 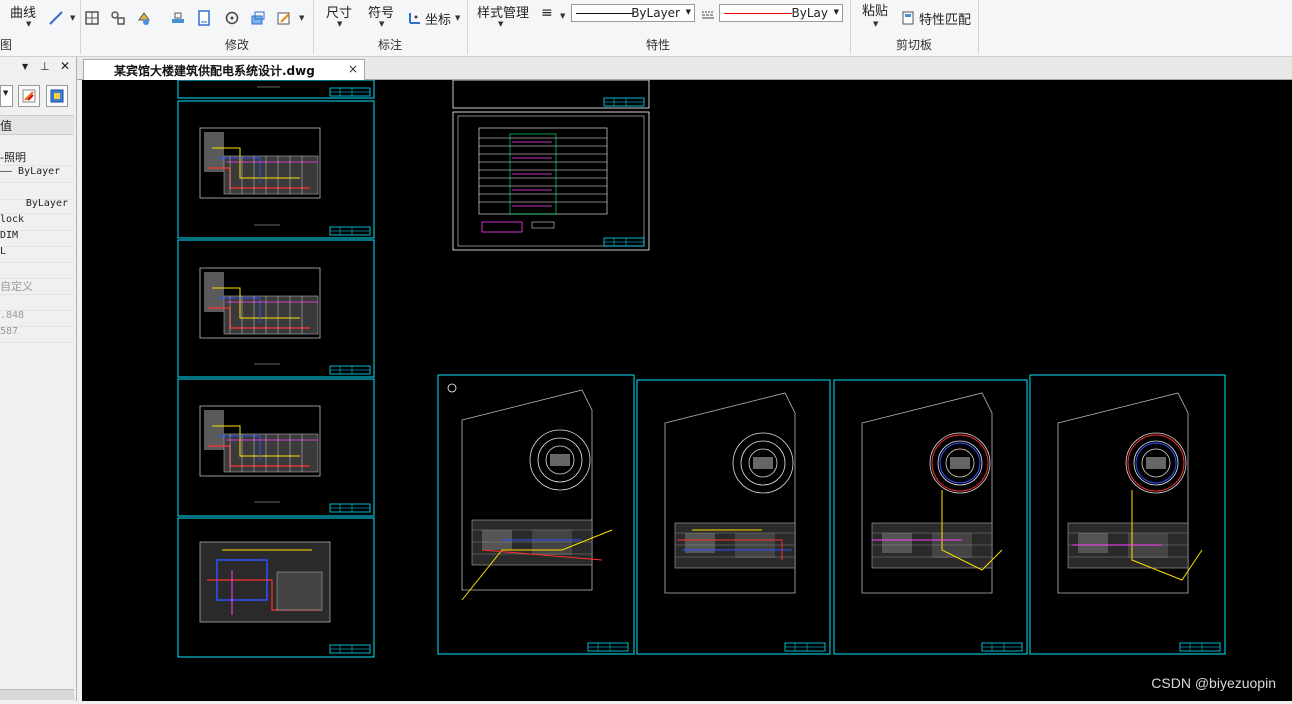 I want to click on linetype-select: ByLayer ▼, so click(x=633, y=13).